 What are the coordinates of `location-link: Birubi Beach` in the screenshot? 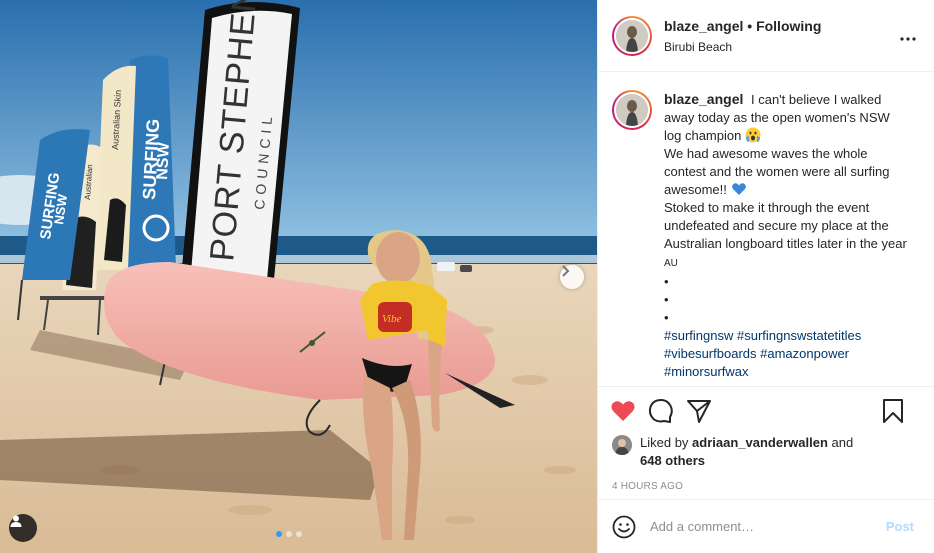 It's located at (742, 47).